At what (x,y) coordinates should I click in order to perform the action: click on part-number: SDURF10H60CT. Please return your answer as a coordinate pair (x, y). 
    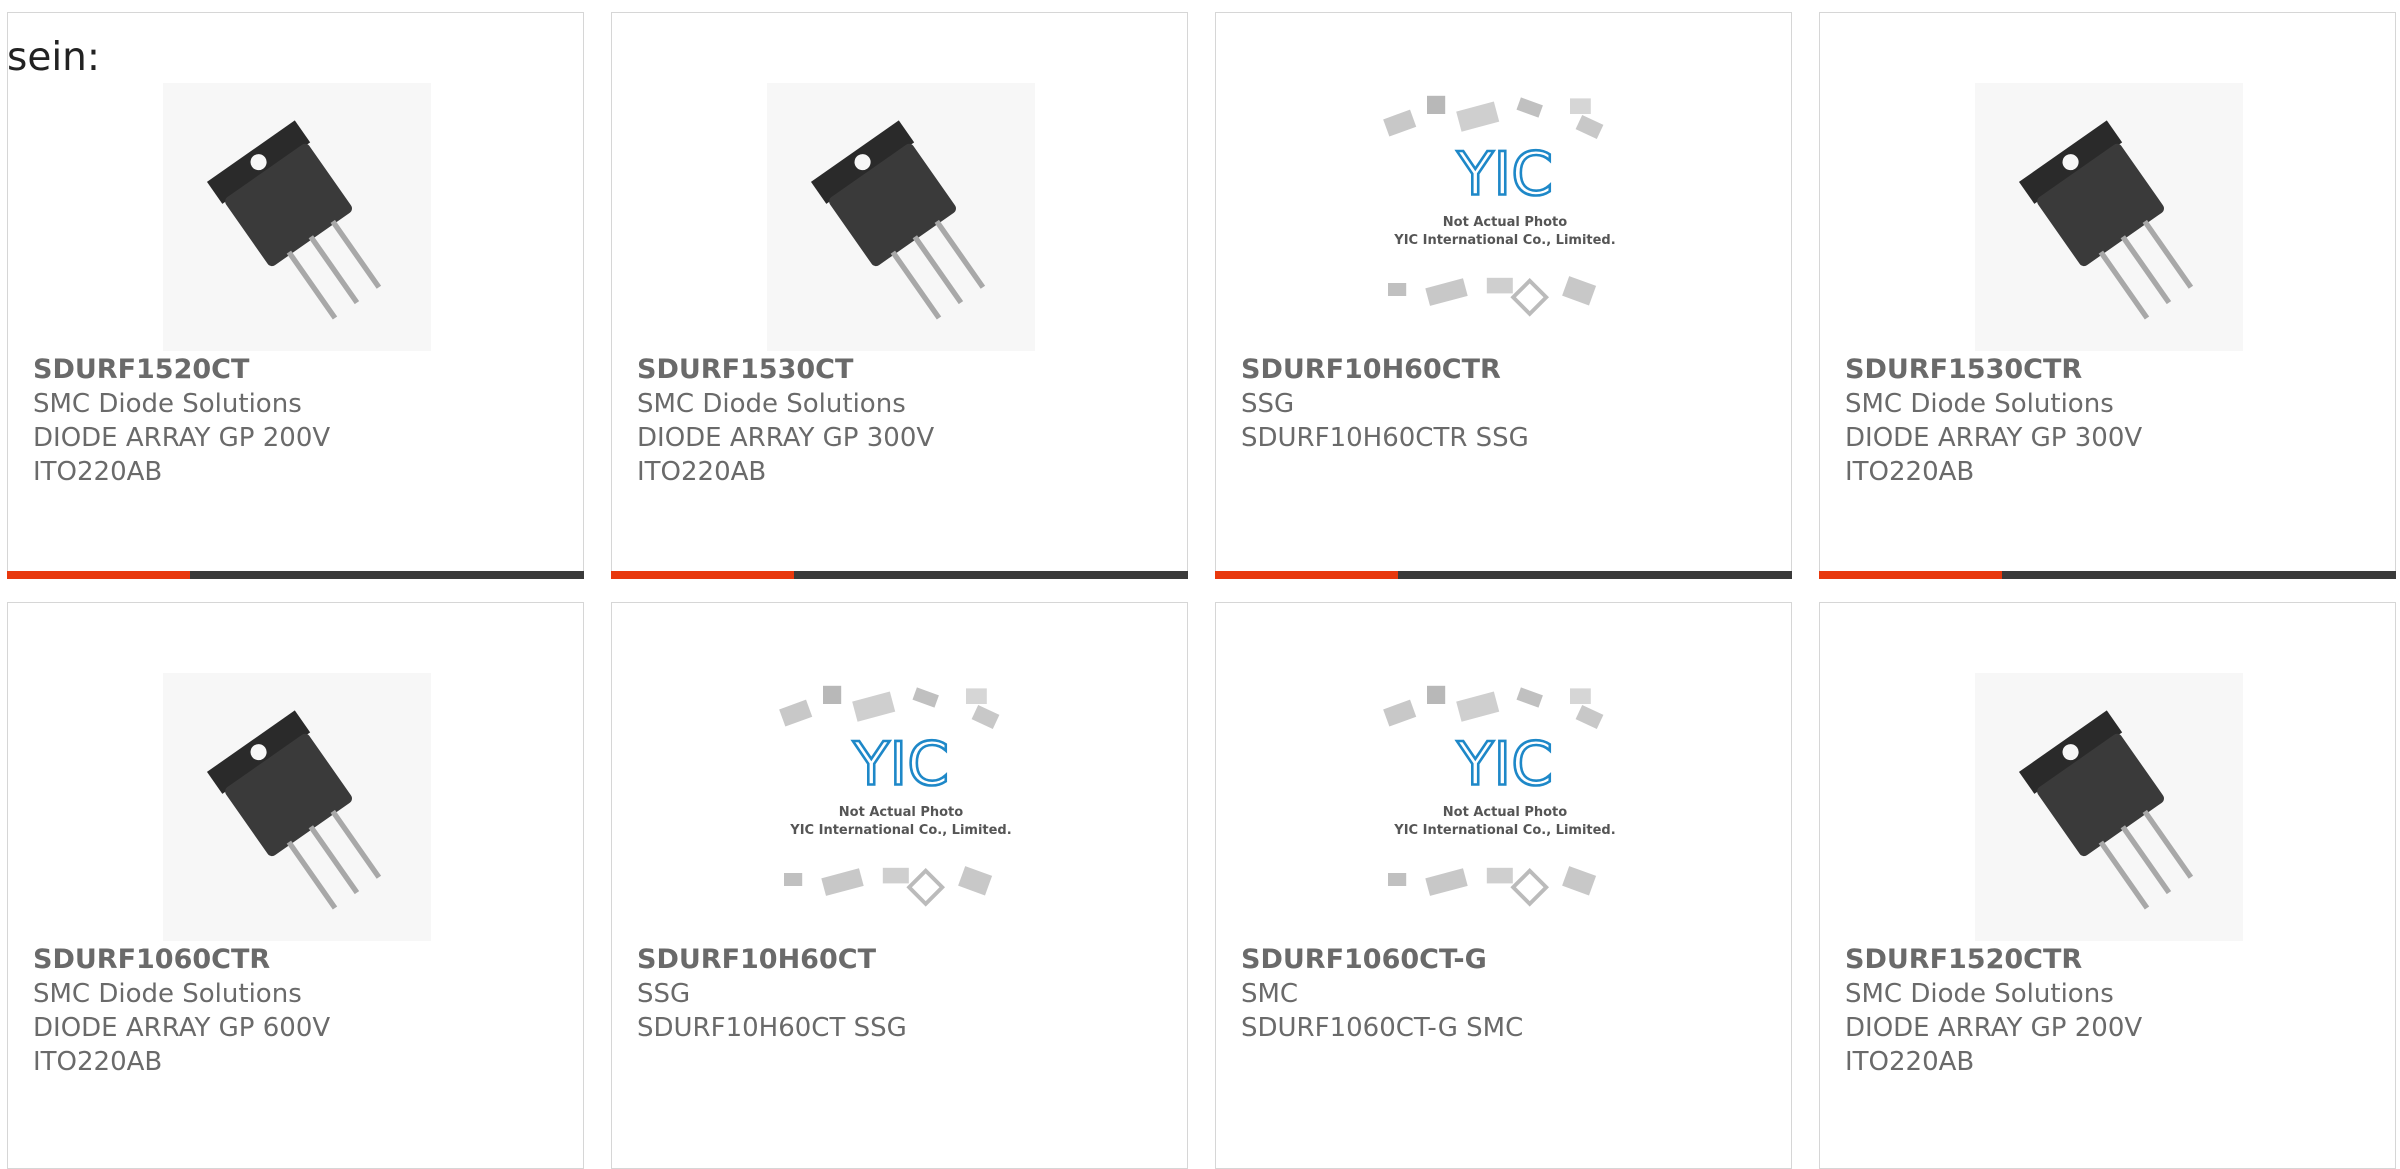
    Looking at the image, I should click on (902, 960).